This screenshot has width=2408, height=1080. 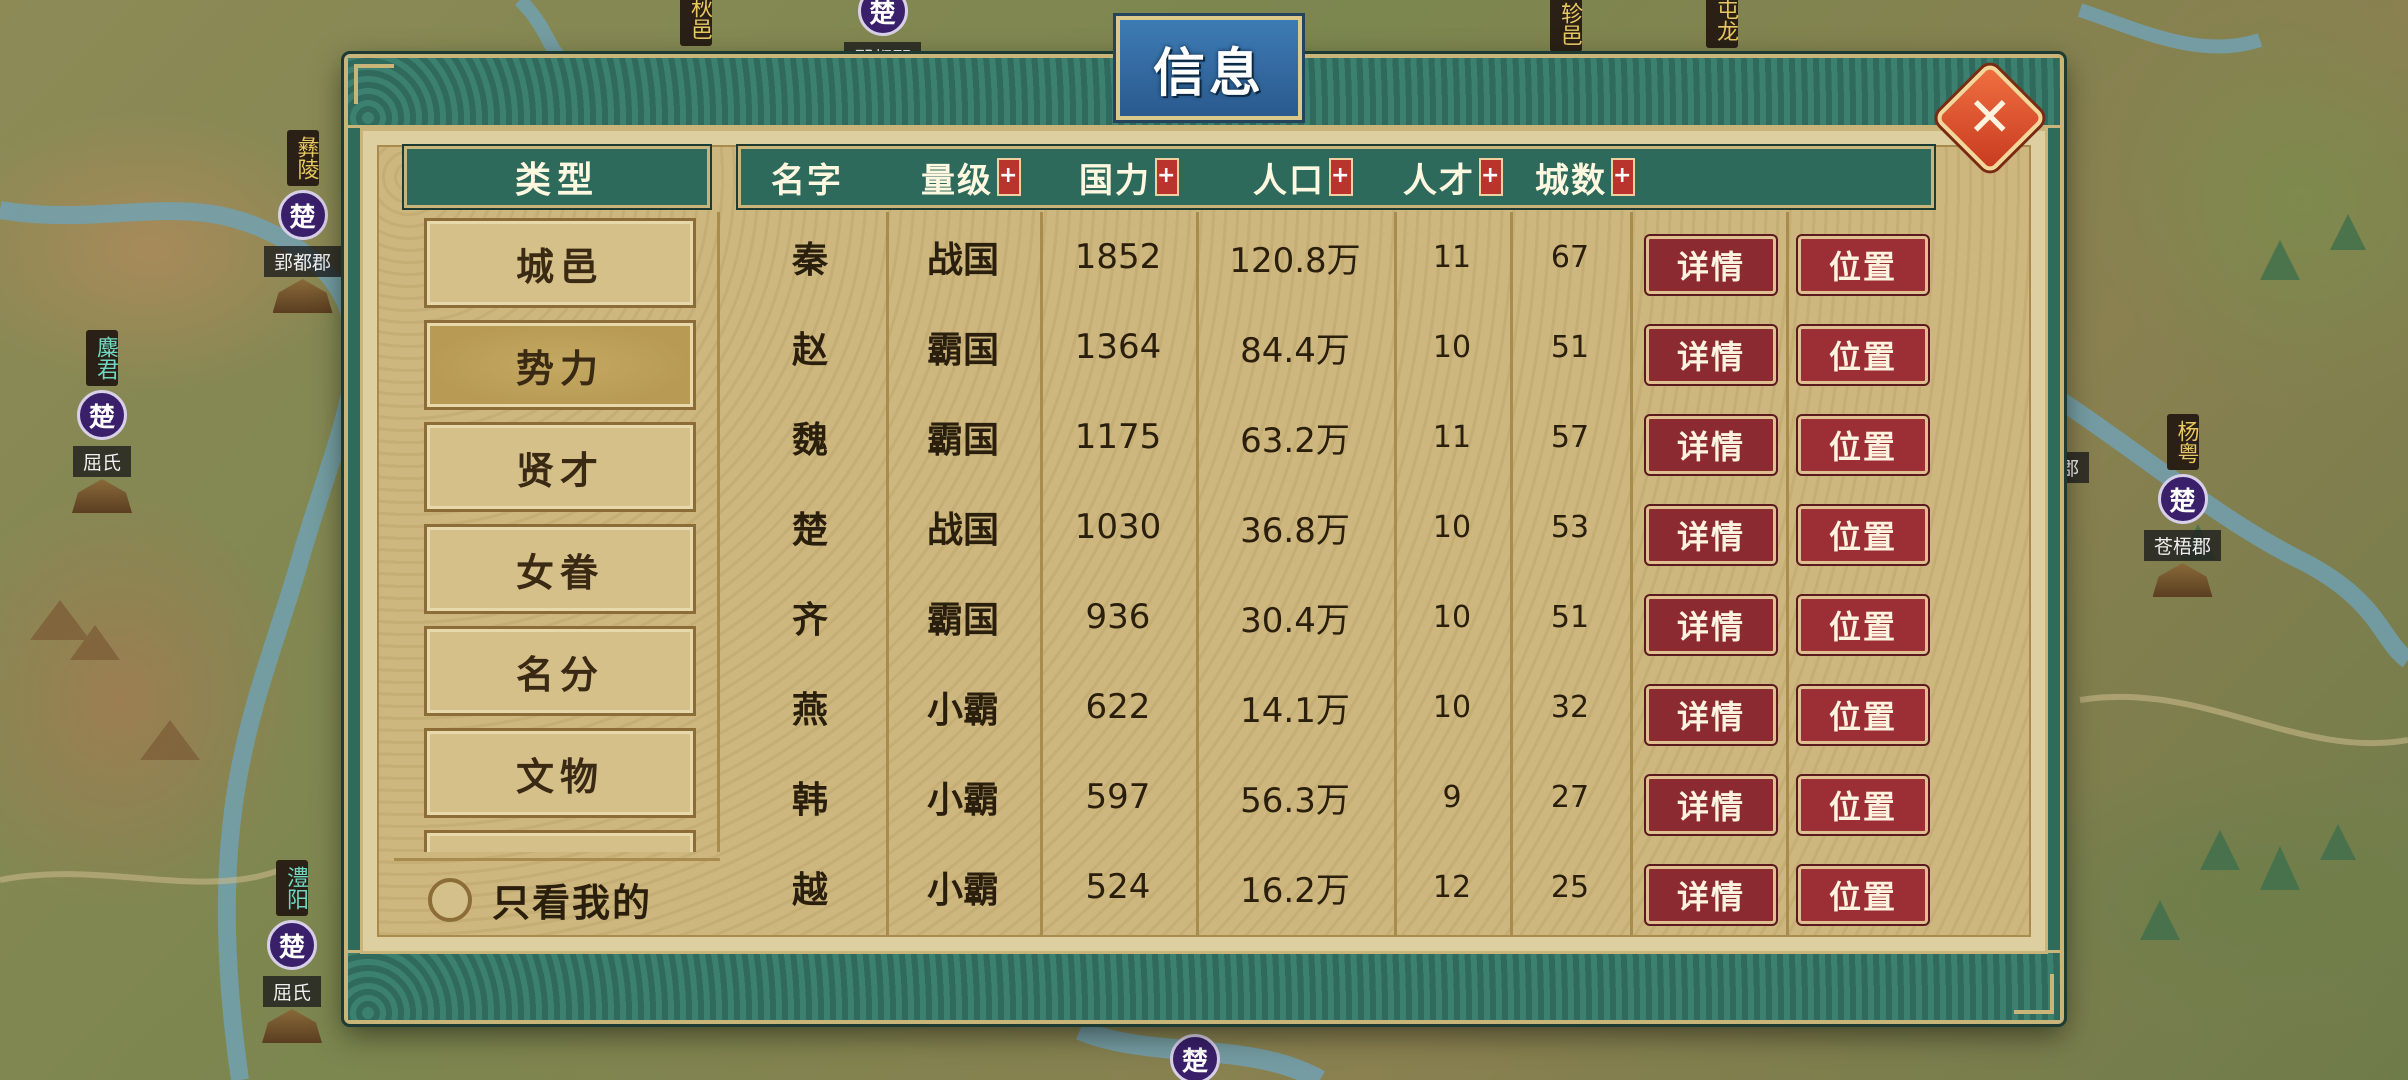 I want to click on faction-population: 56.3万, so click(x=1295, y=800).